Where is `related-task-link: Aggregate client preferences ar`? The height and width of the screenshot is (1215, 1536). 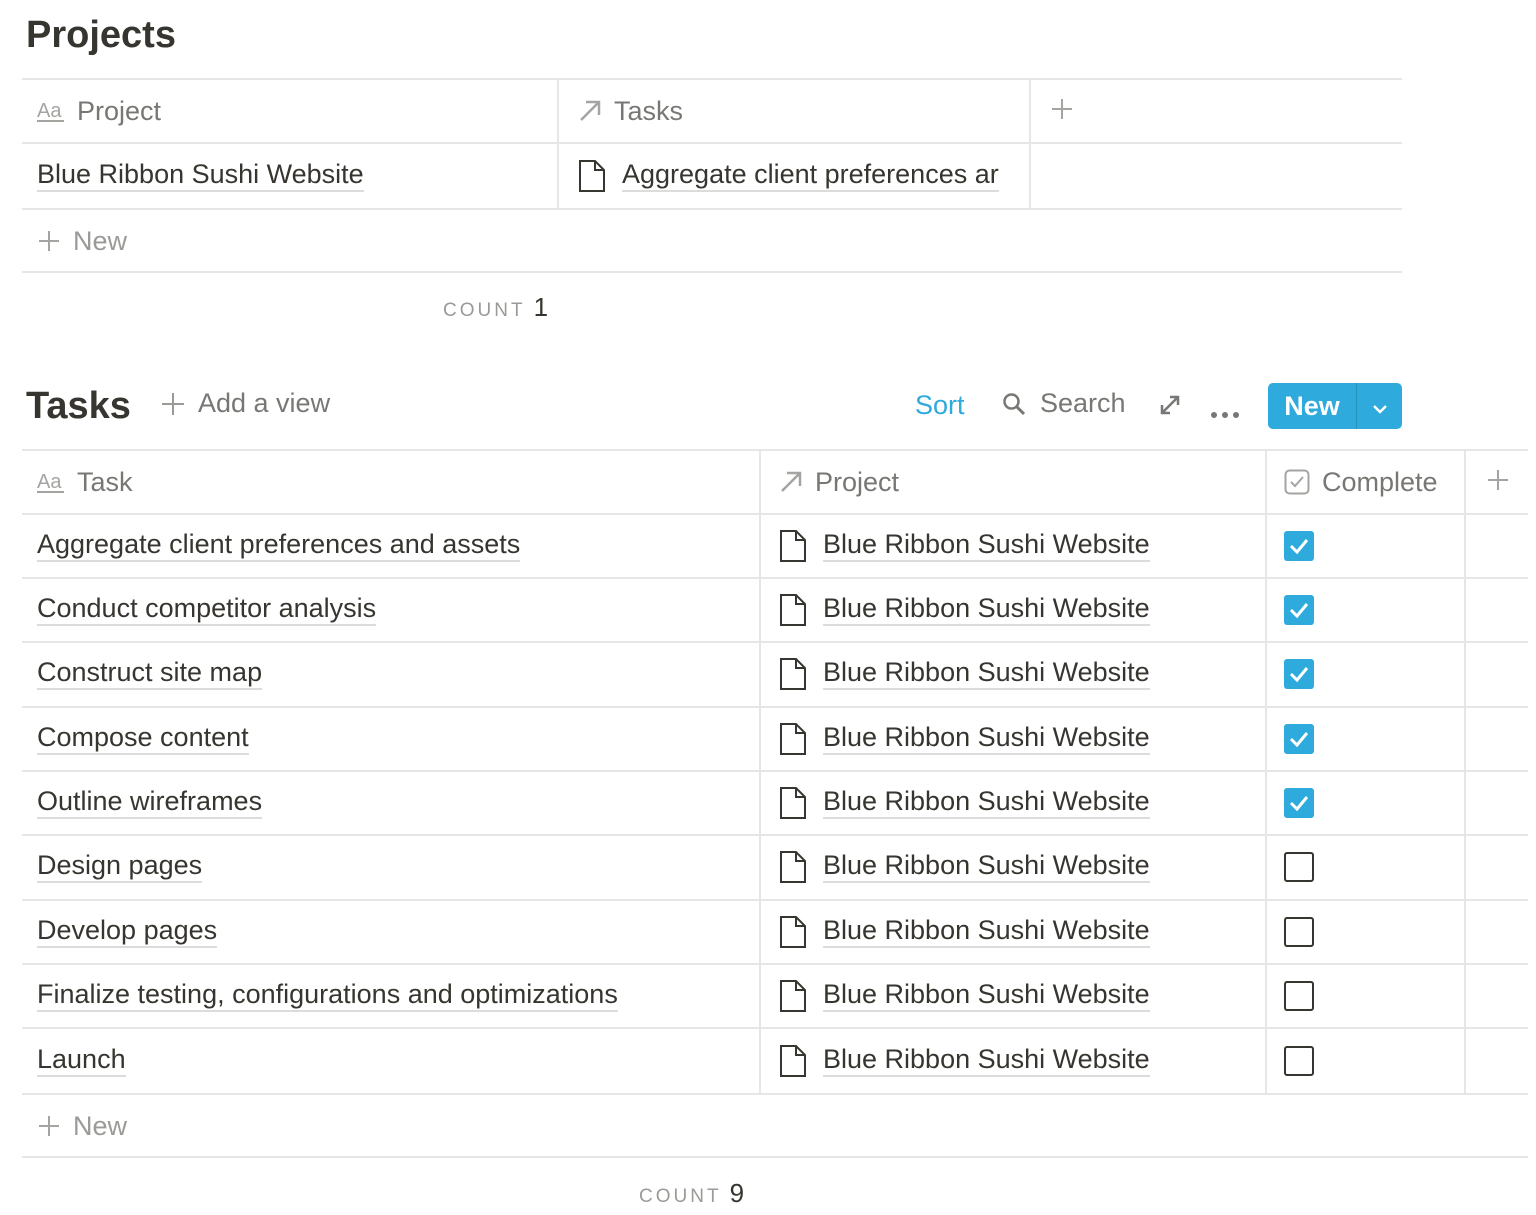
related-task-link: Aggregate client preferences ar is located at coordinates (810, 176).